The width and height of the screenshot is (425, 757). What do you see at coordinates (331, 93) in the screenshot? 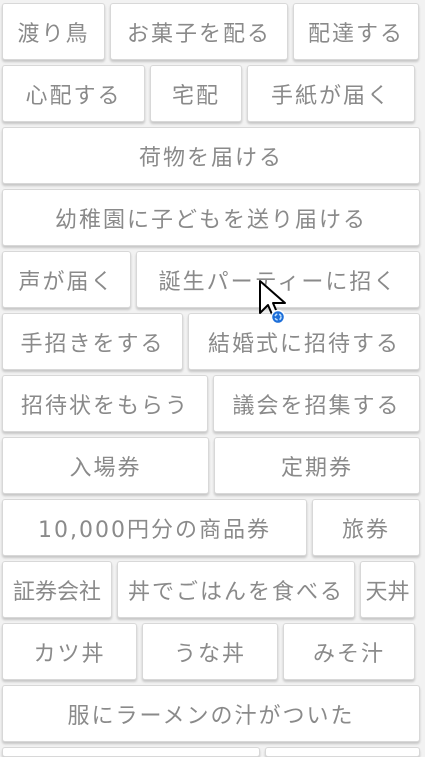
I see `word-tile: 手紙が届く` at bounding box center [331, 93].